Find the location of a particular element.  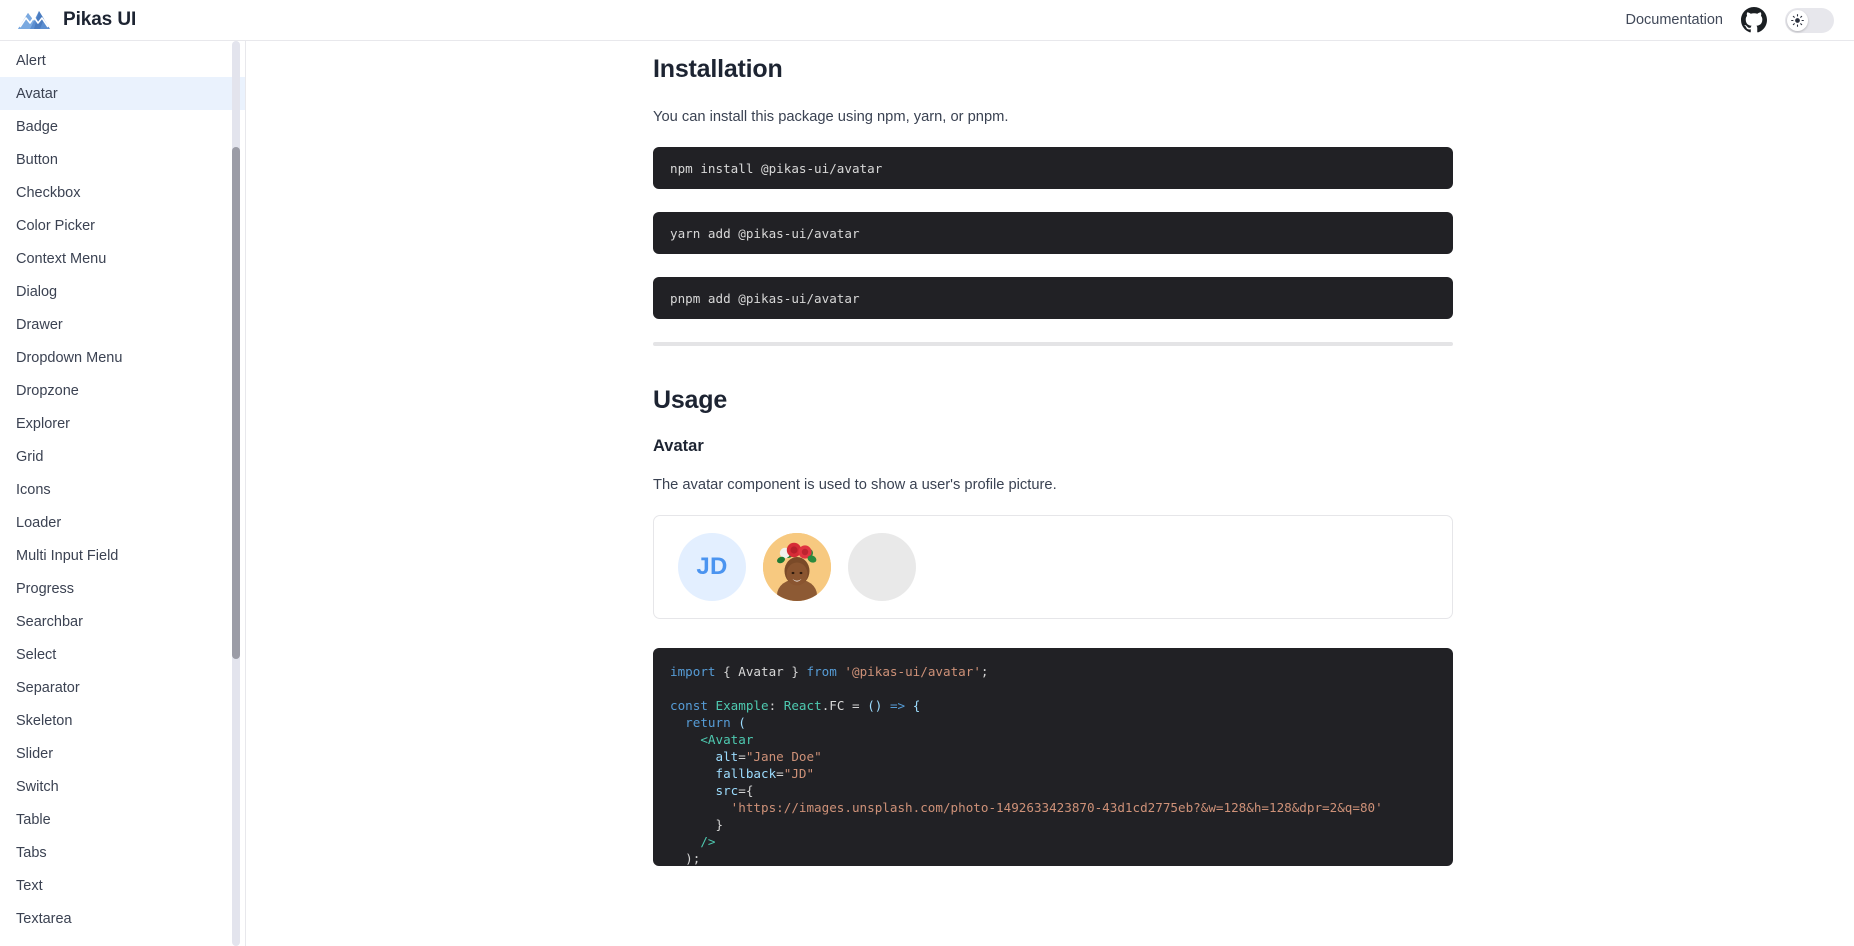

npm-install-command: npm install @pikas-ui/avatar is located at coordinates (776, 169).